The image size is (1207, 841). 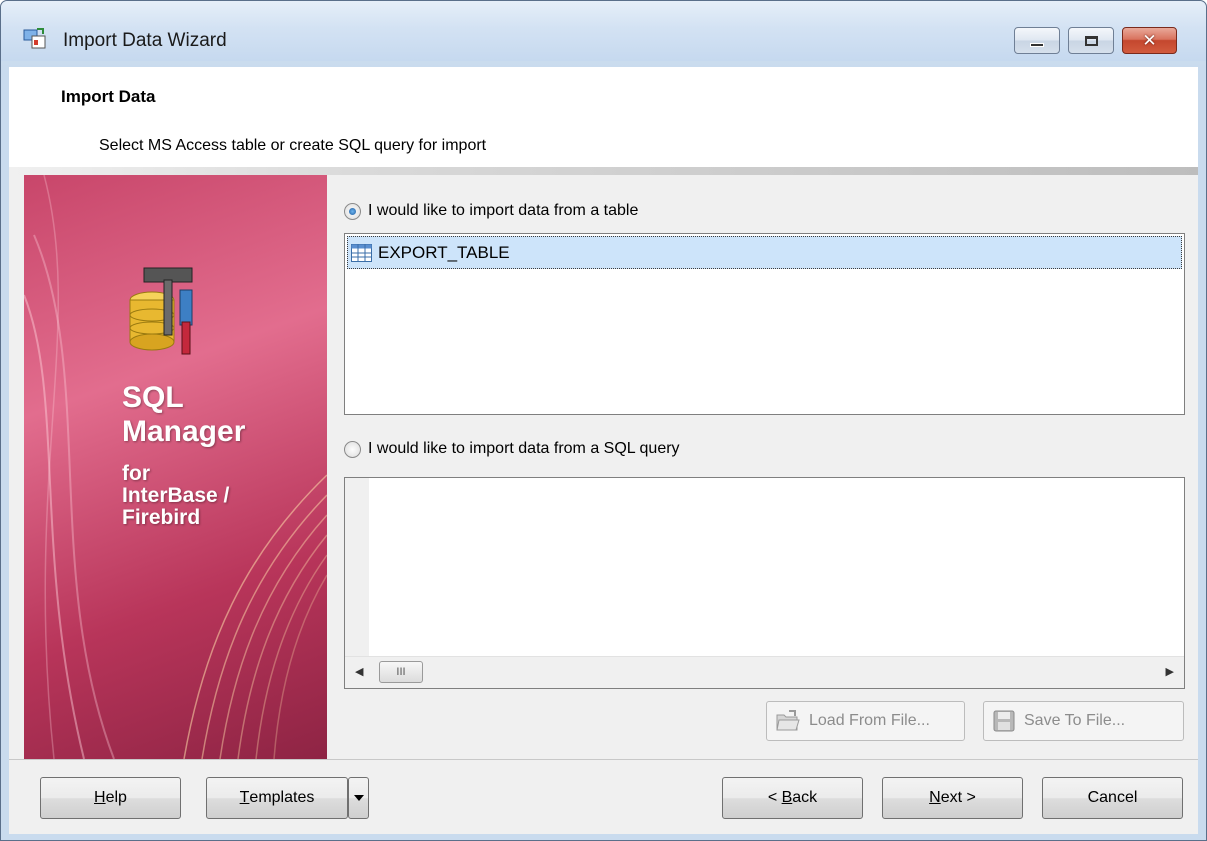 I want to click on back-label-post: ack, so click(x=805, y=797).